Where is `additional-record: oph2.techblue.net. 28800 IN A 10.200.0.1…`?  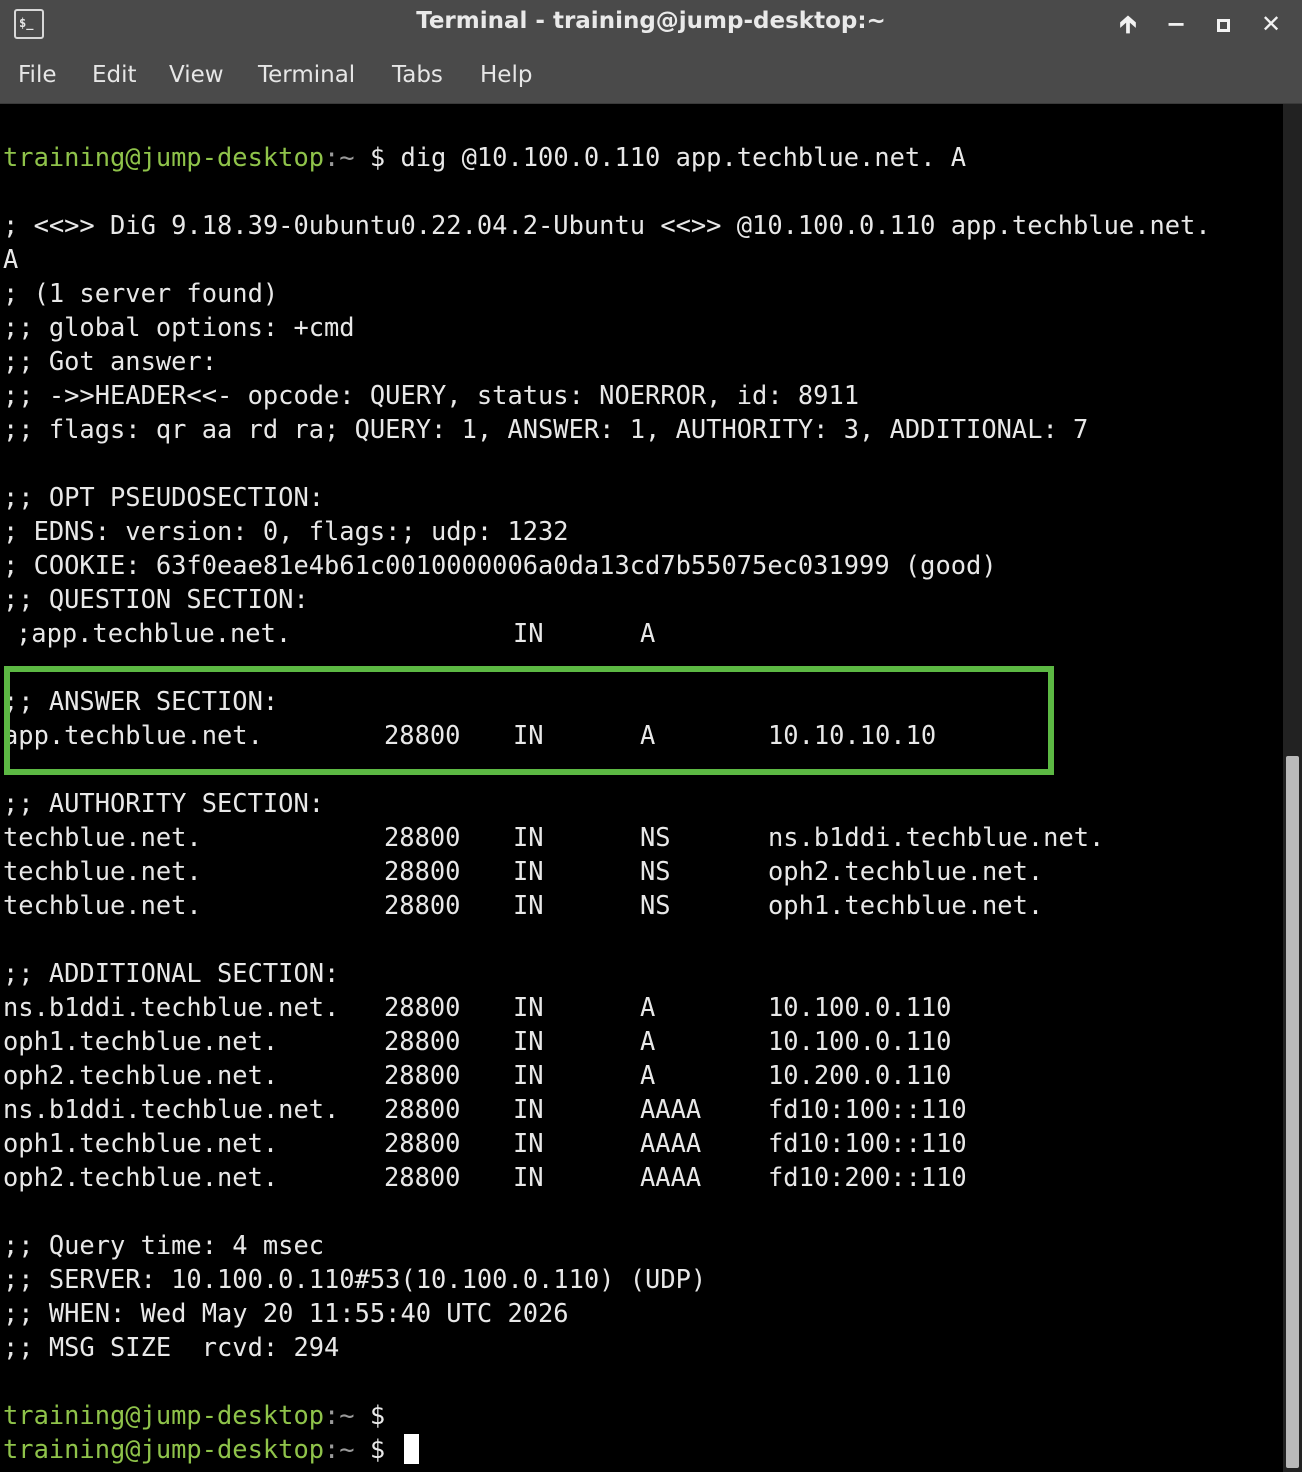 additional-record: oph2.techblue.net. 28800 IN A 10.200.0.1… is located at coordinates (603, 1075).